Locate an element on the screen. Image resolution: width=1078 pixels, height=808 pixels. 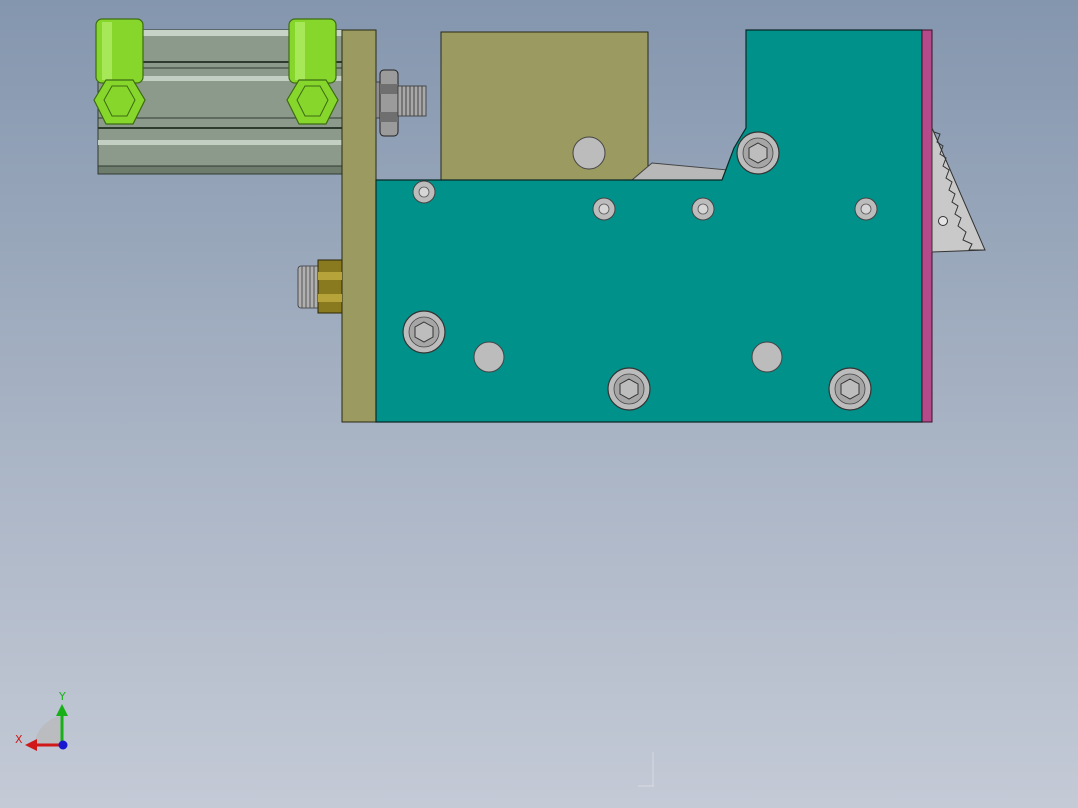
fitting-right is located at coordinates (312, 71).